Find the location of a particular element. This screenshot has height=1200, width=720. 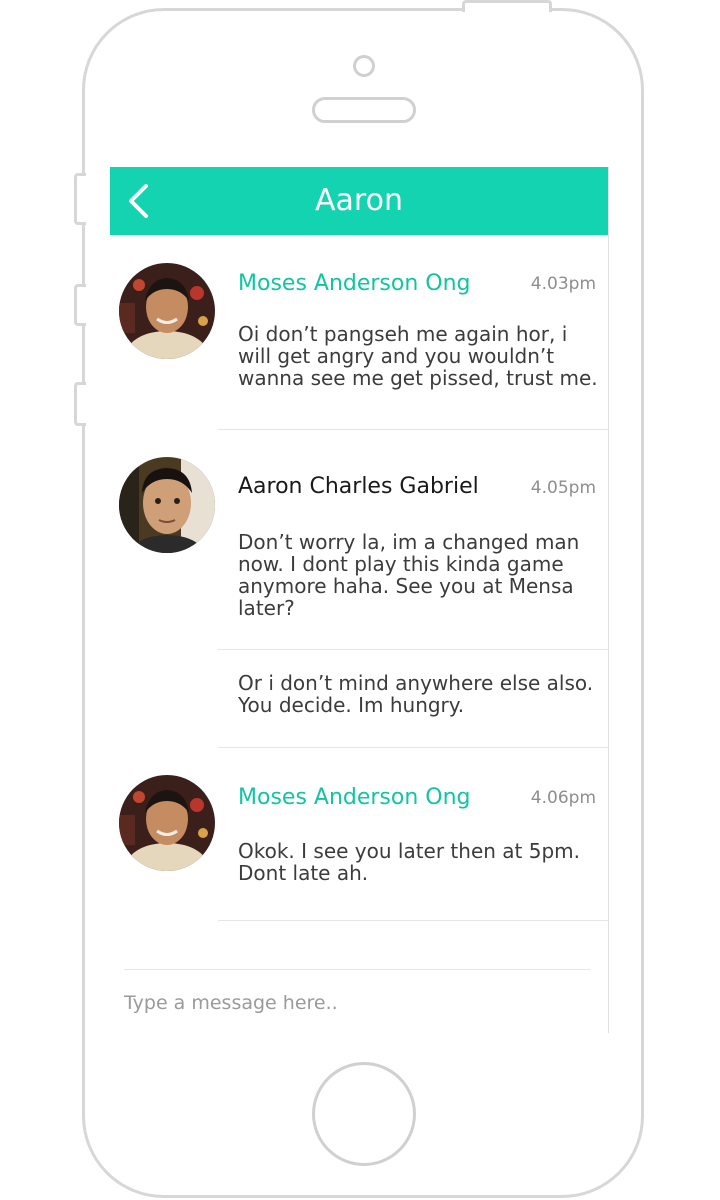

message-time: 4.06pm is located at coordinates (563, 798).